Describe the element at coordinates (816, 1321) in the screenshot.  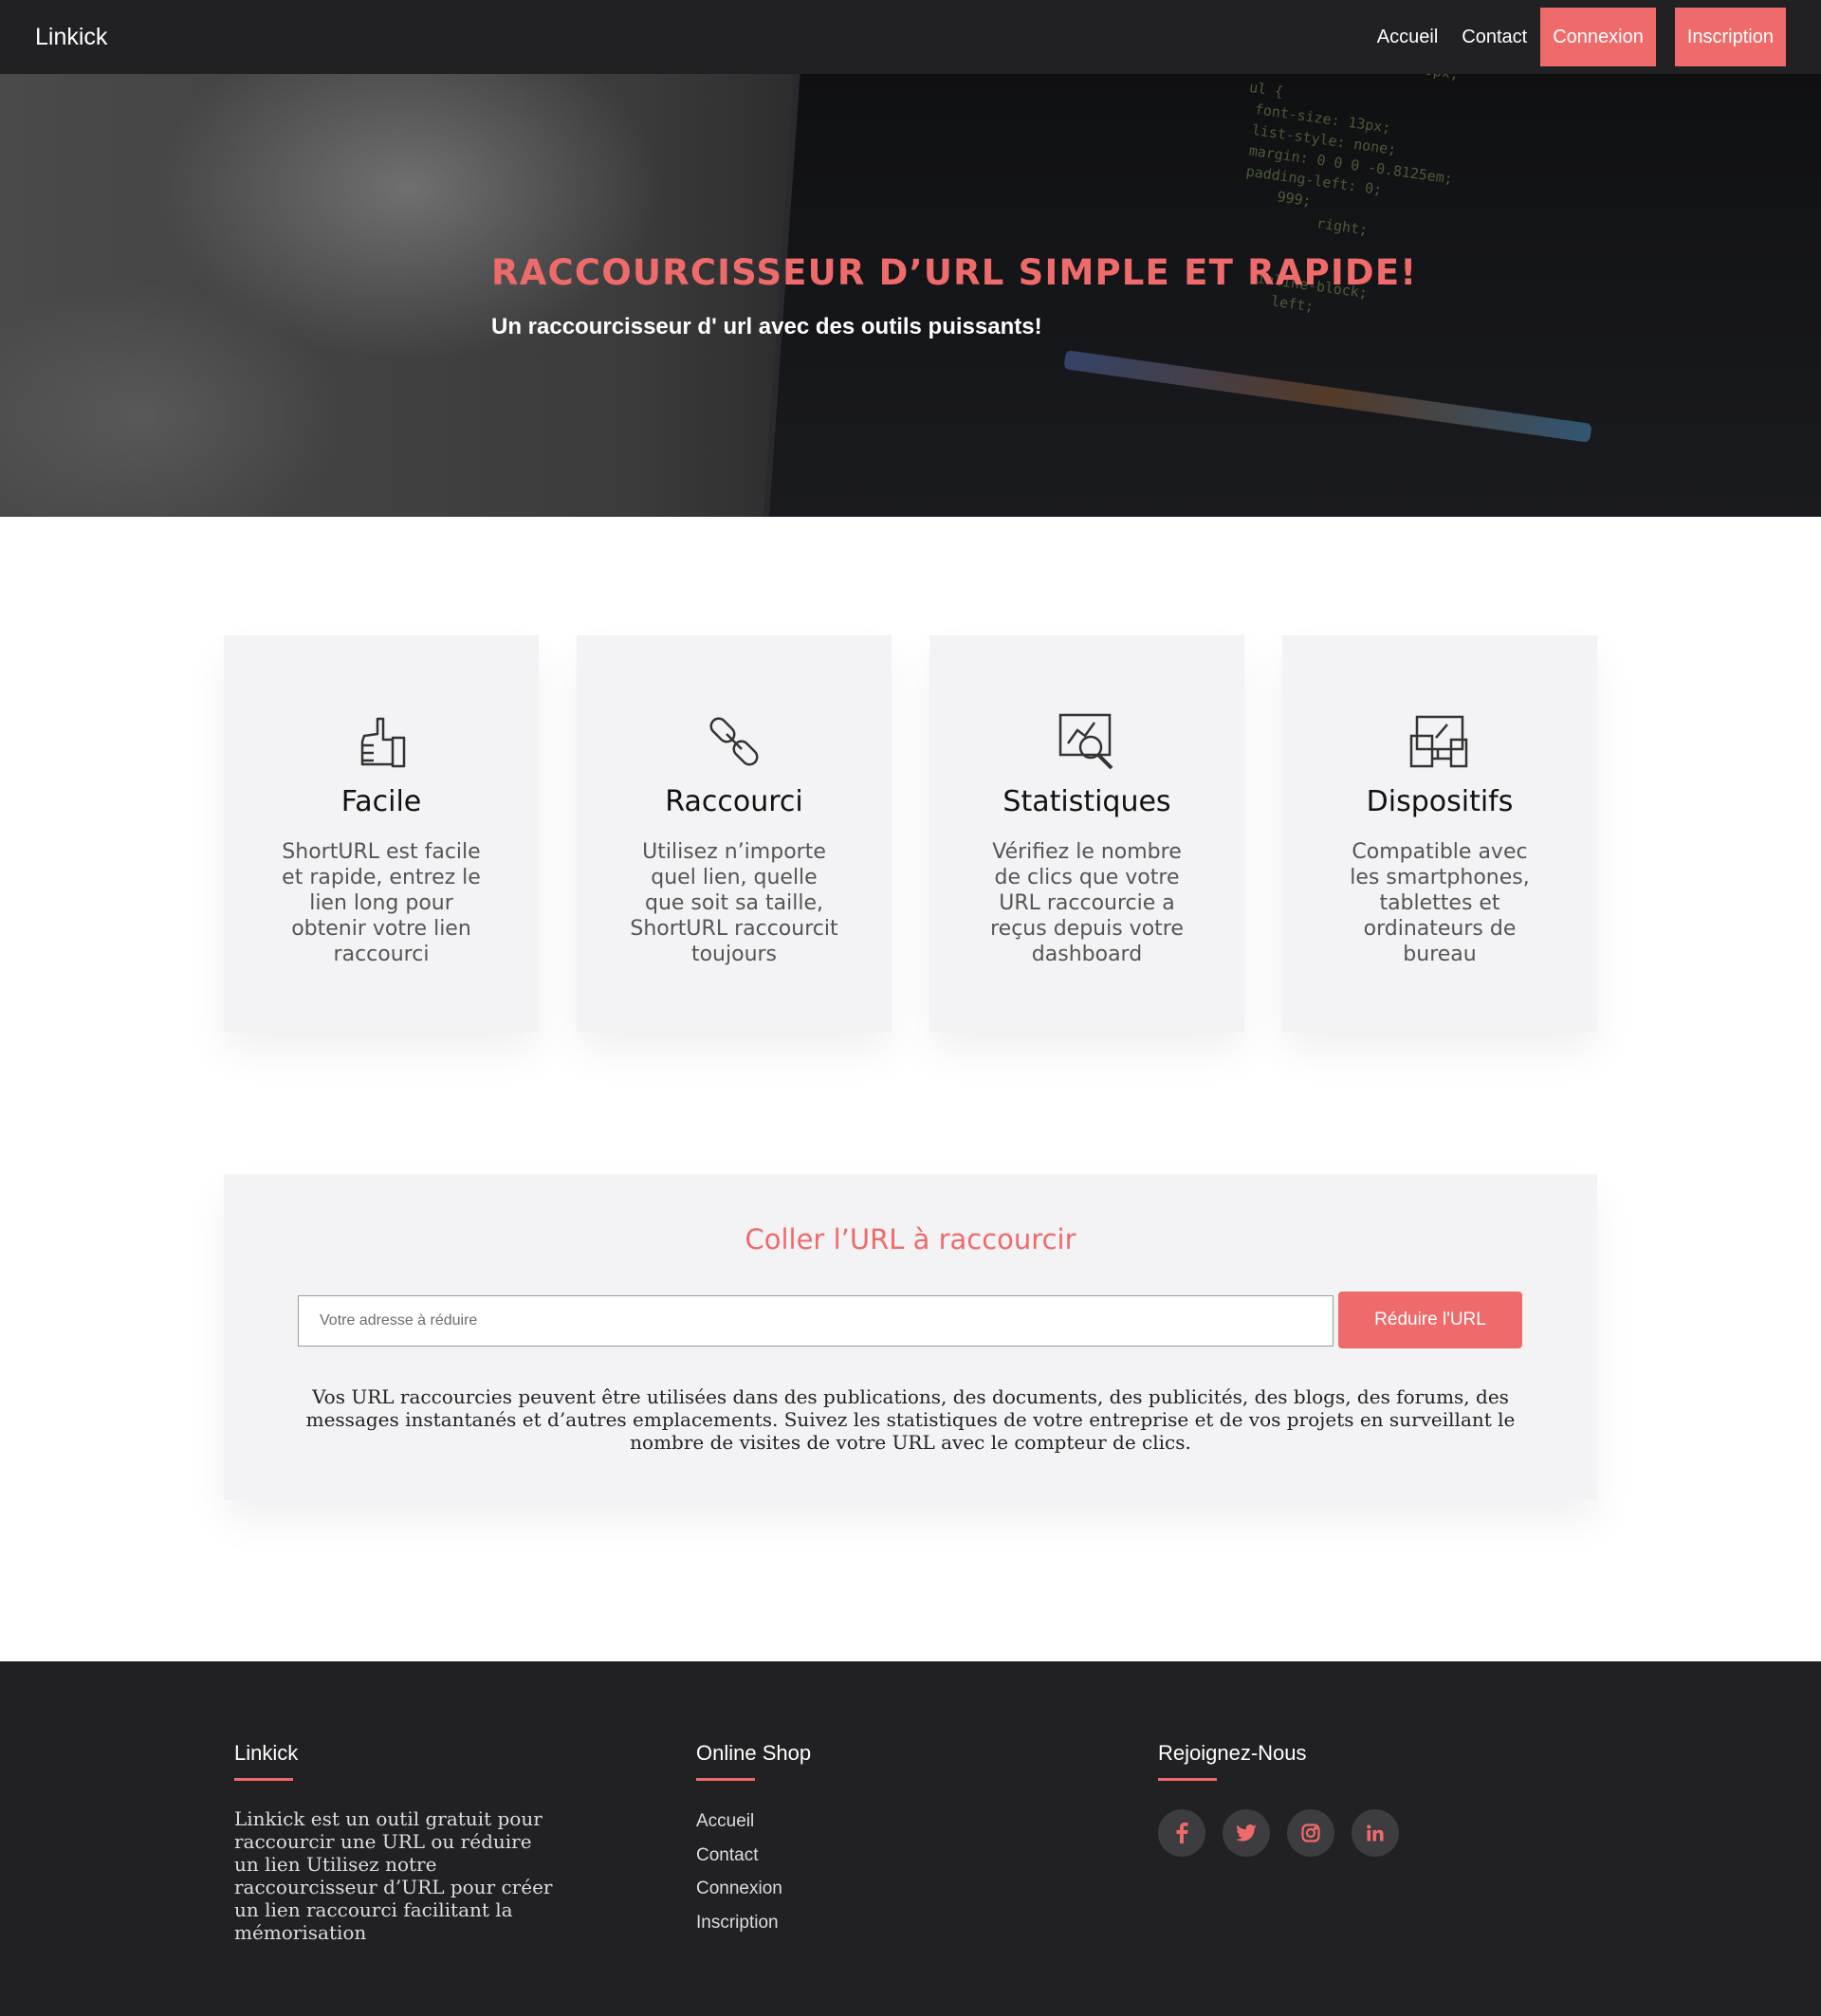
I see `url-input` at that location.